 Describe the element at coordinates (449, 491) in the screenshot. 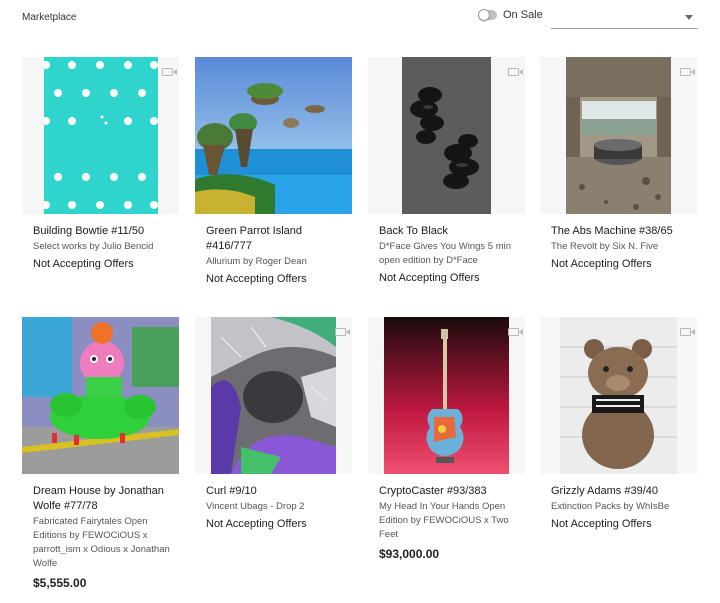

I see `item-name: CryptoCaster #93/383` at that location.